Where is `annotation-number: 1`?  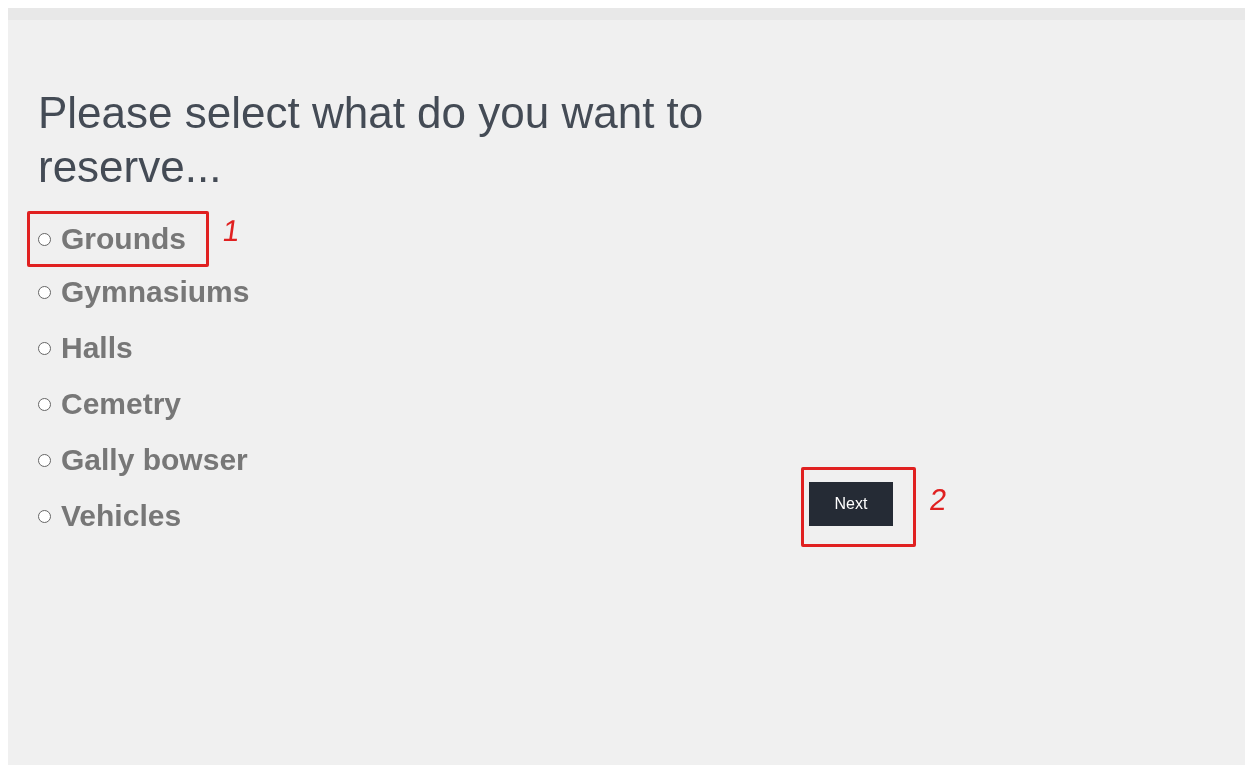
annotation-number: 1 is located at coordinates (231, 231).